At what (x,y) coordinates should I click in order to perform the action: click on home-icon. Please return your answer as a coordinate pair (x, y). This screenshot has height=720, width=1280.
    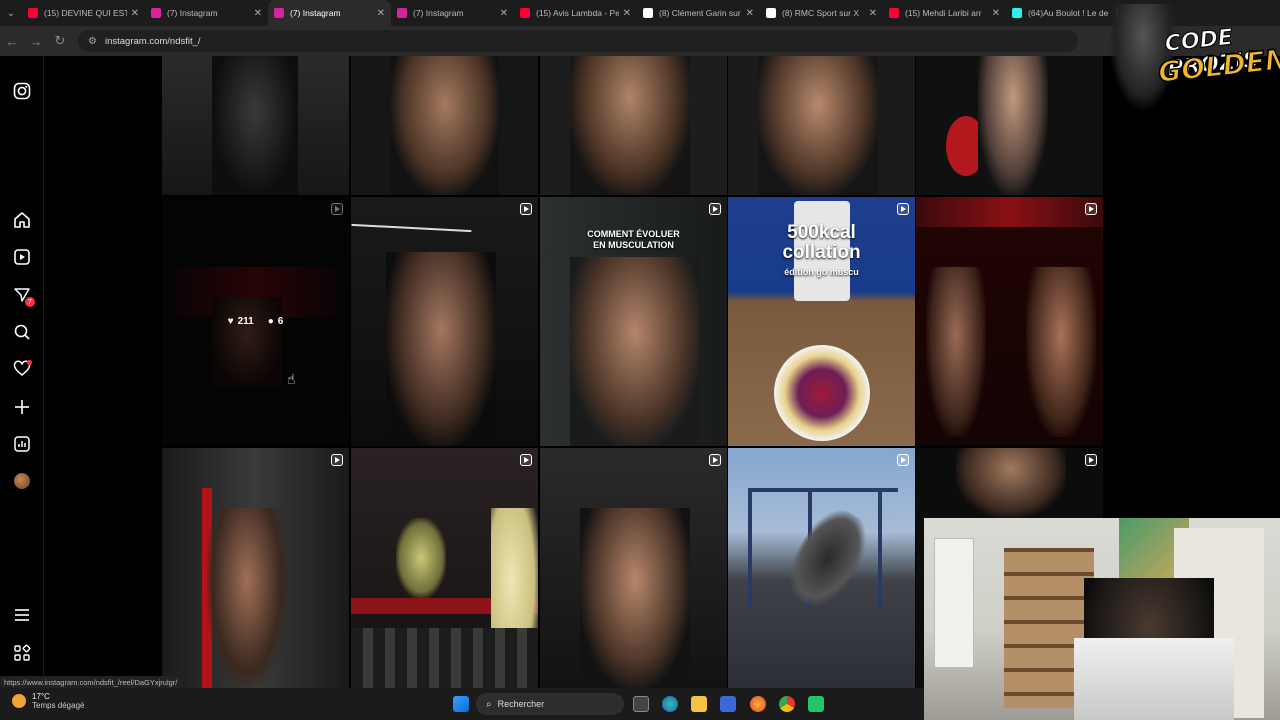
    Looking at the image, I should click on (22, 220).